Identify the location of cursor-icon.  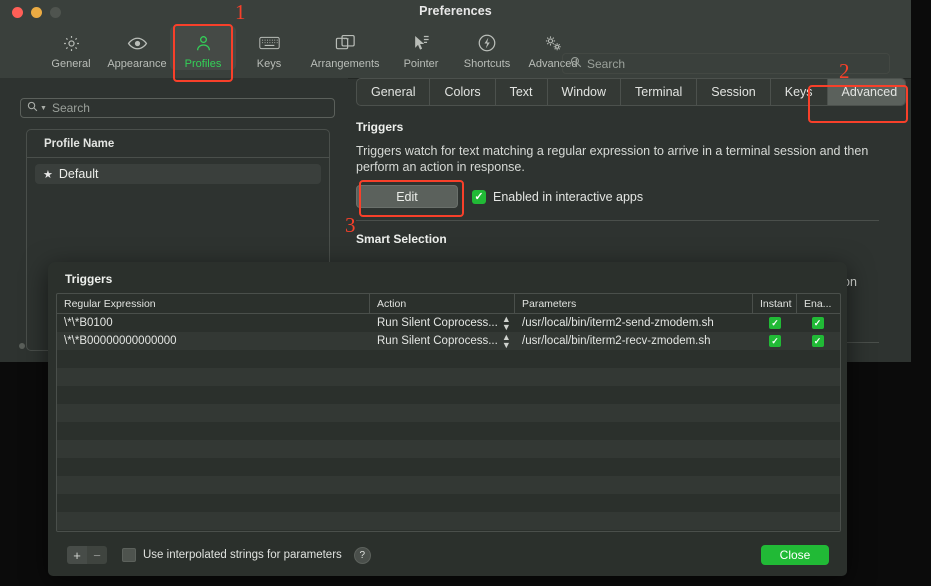
(421, 43).